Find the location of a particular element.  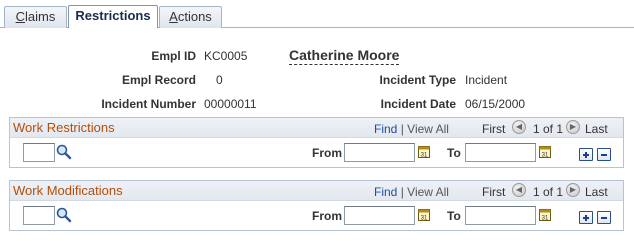

work-modifications-row: From 31 To 31 is located at coordinates (316, 215).